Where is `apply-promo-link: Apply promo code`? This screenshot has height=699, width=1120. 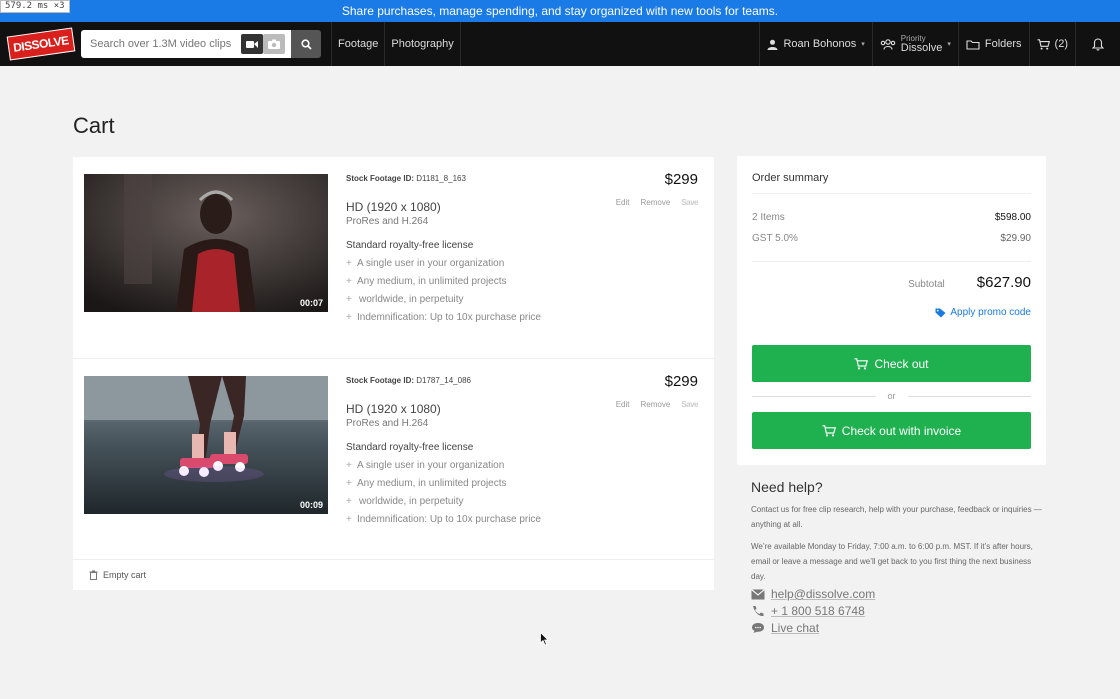
apply-promo-link: Apply promo code is located at coordinates (983, 312).